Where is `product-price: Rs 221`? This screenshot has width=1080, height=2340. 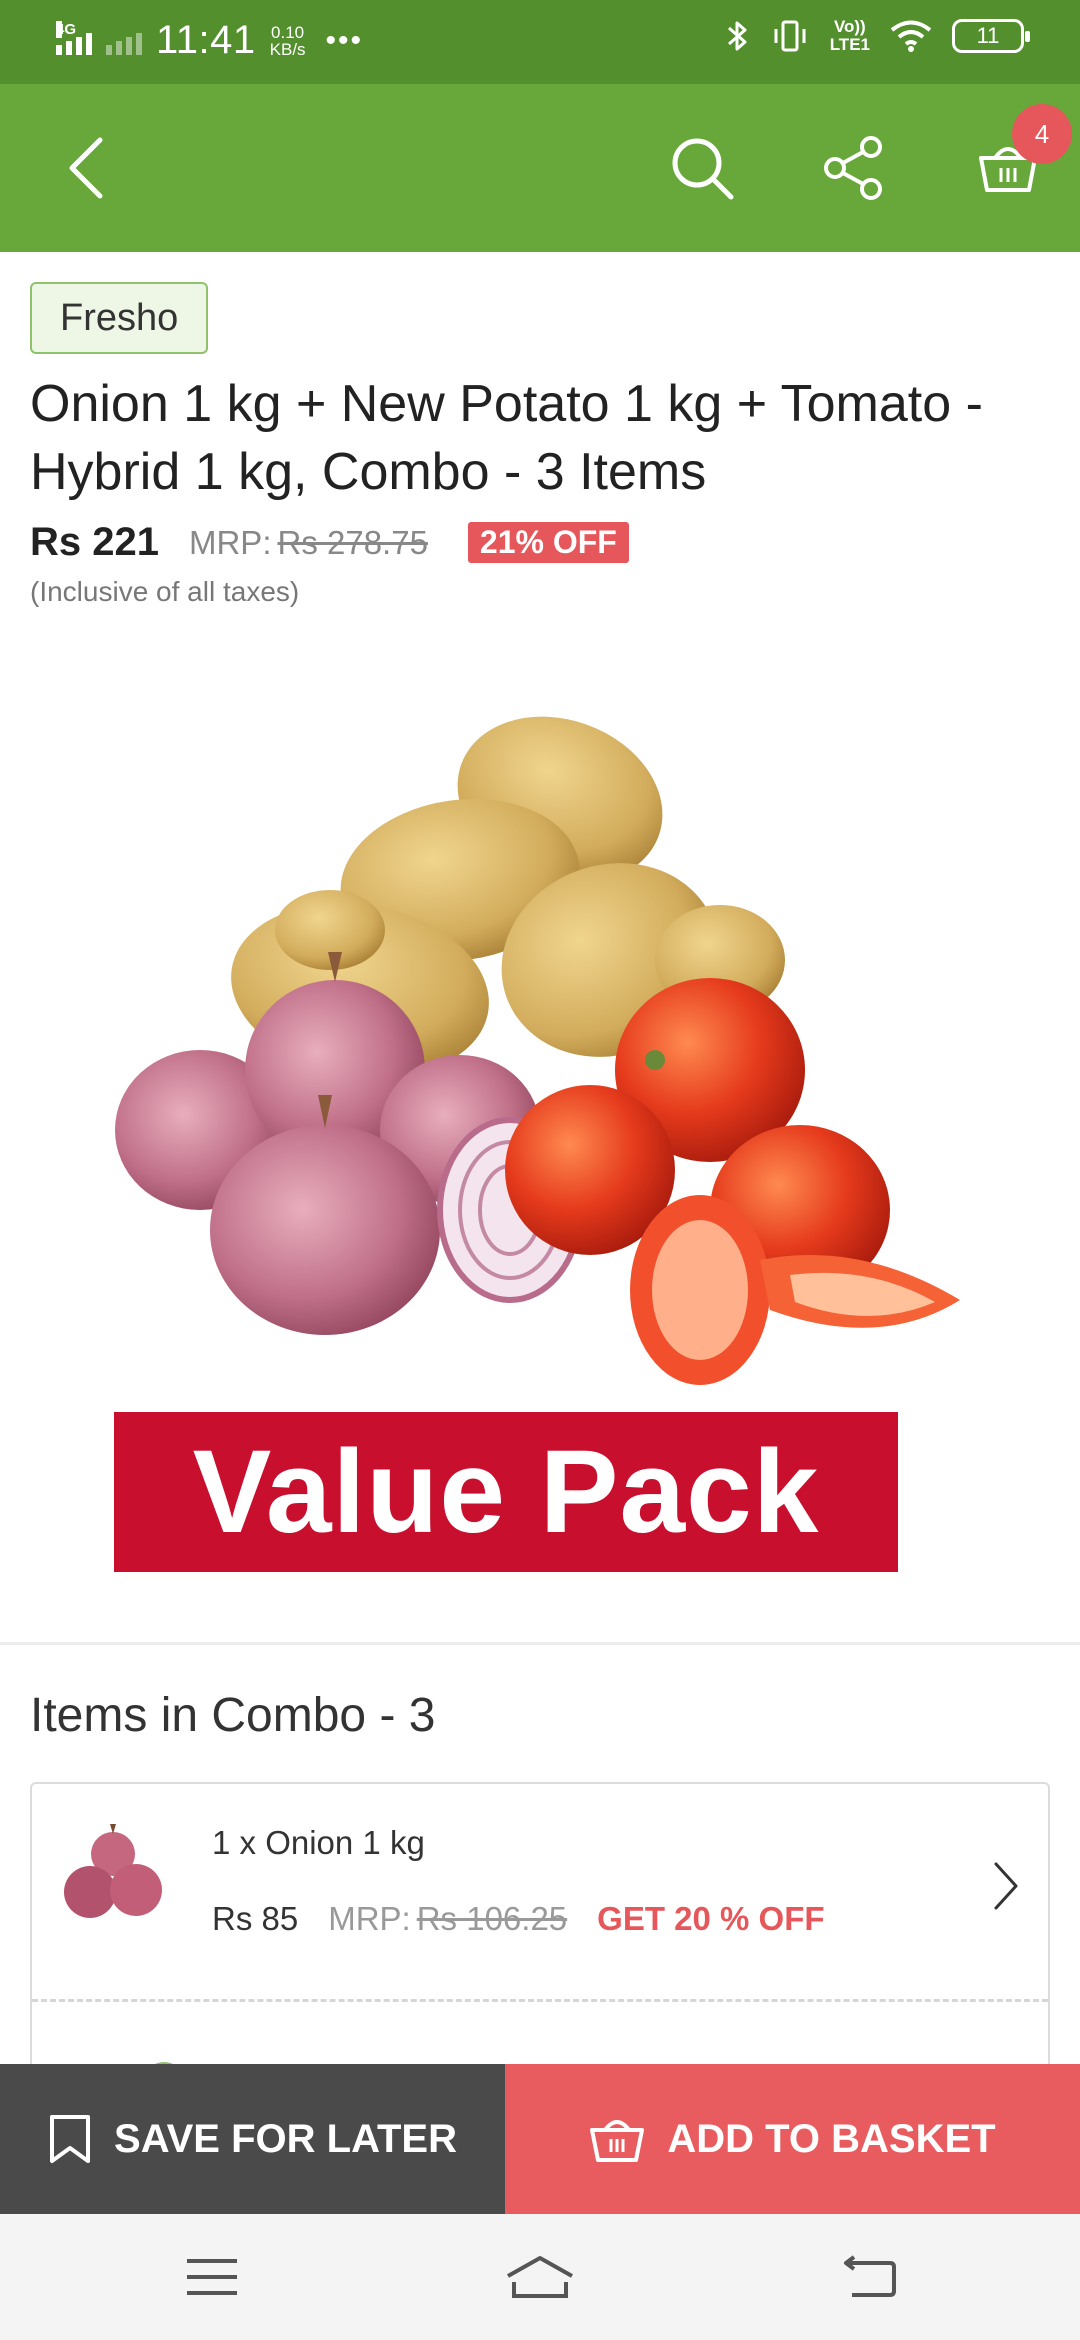
product-price: Rs 221 is located at coordinates (94, 542).